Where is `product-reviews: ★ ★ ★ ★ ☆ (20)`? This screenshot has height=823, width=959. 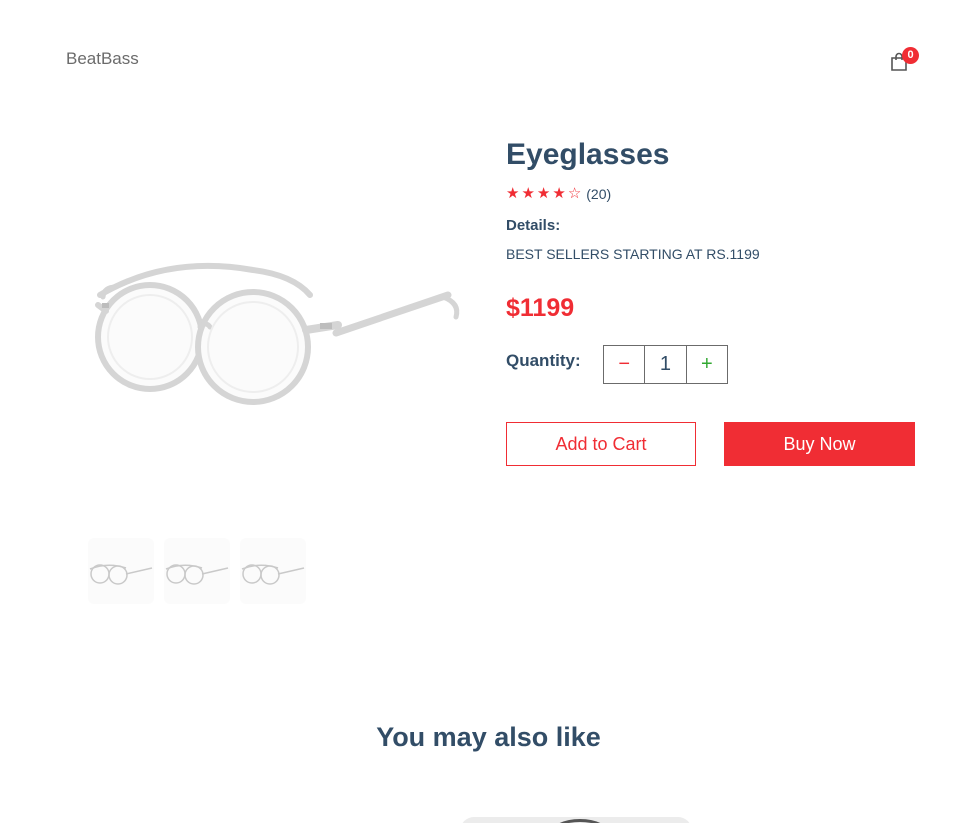
product-reviews: ★ ★ ★ ★ ☆ (20) is located at coordinates (559, 194).